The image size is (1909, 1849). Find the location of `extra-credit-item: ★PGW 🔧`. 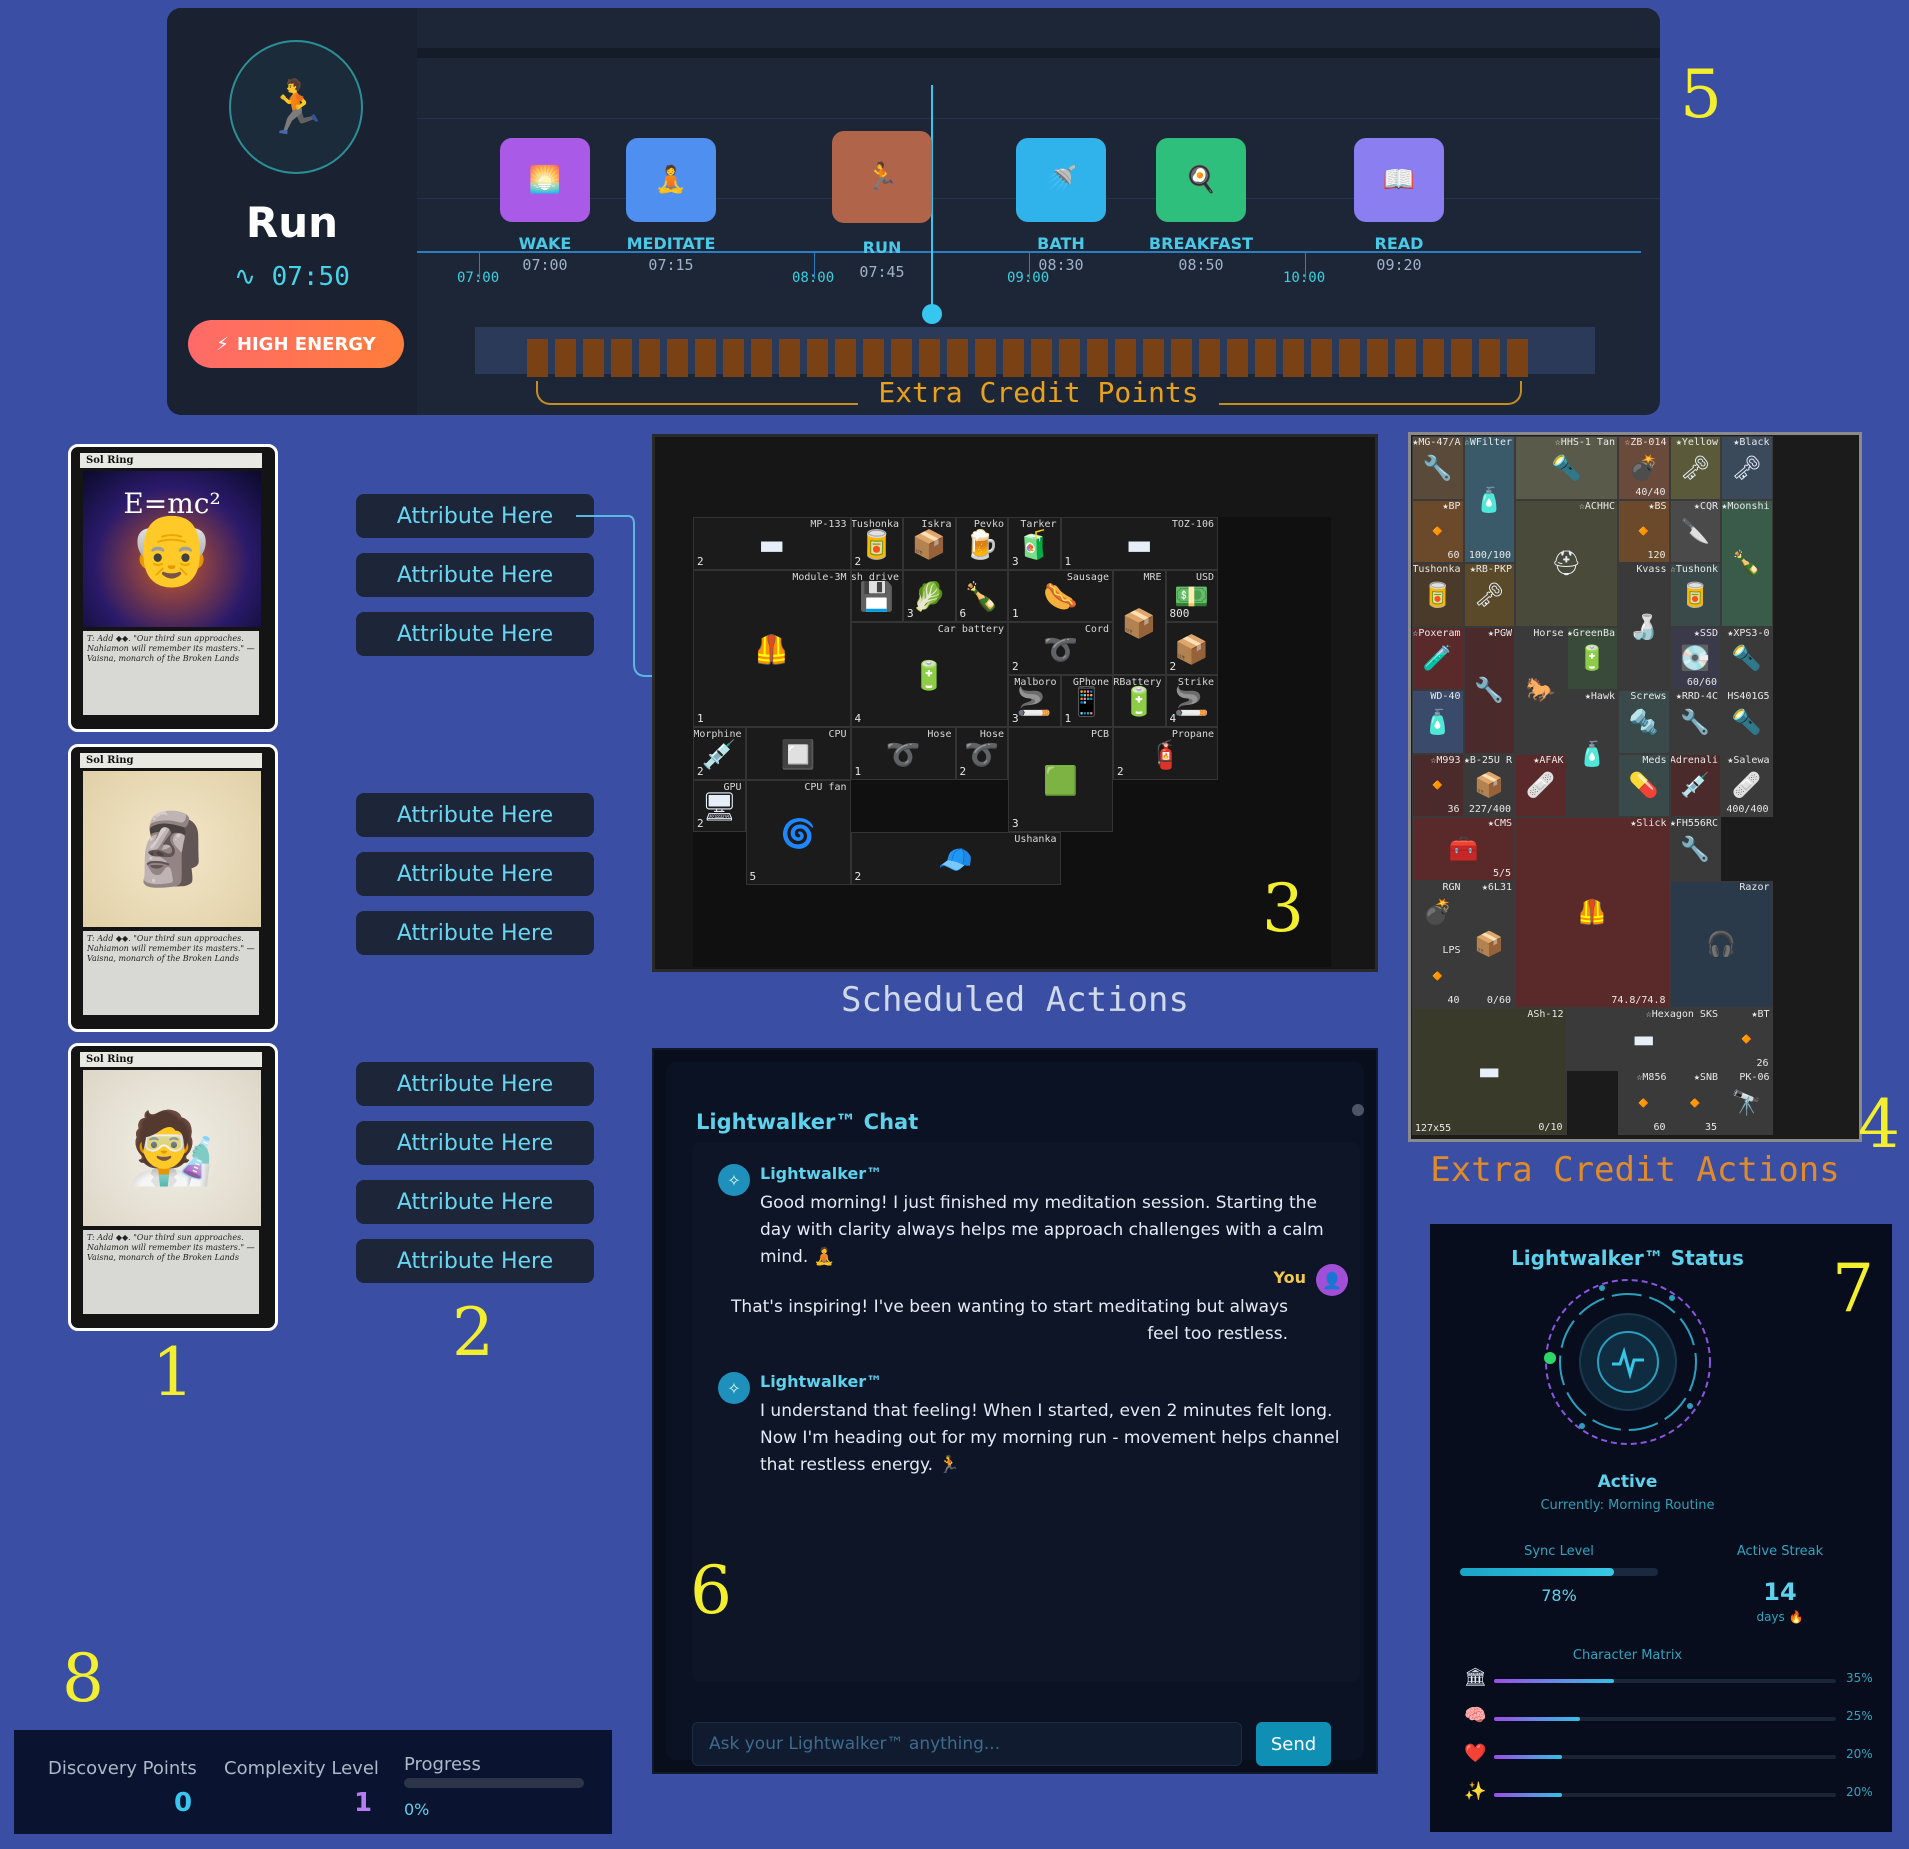

extra-credit-item: ★PGW 🔧 is located at coordinates (1489, 690).